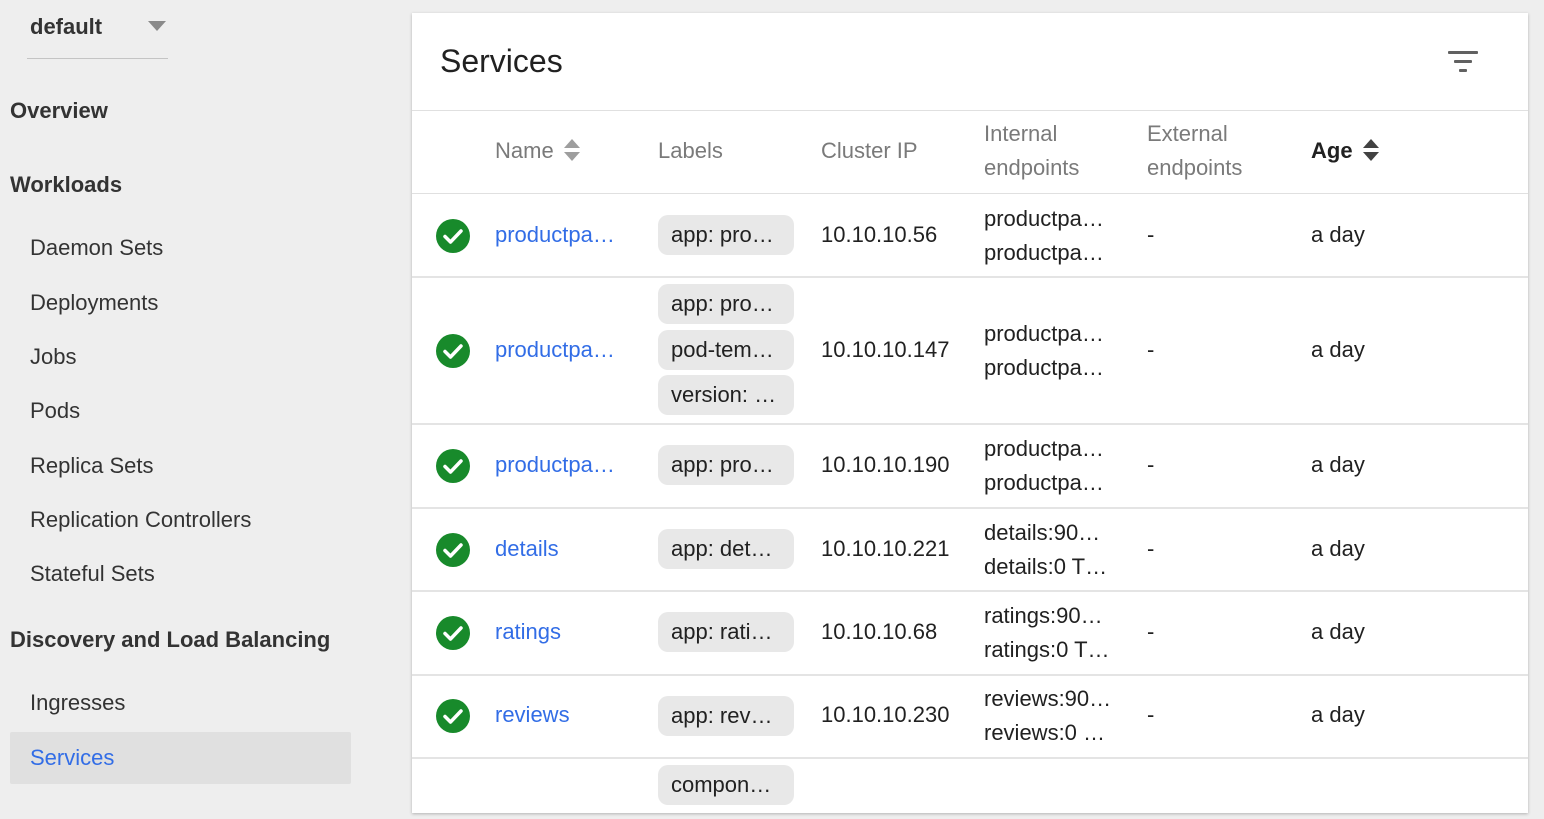  Describe the element at coordinates (879, 631) in the screenshot. I see `cluster-ip: 10.10.10.68` at that location.